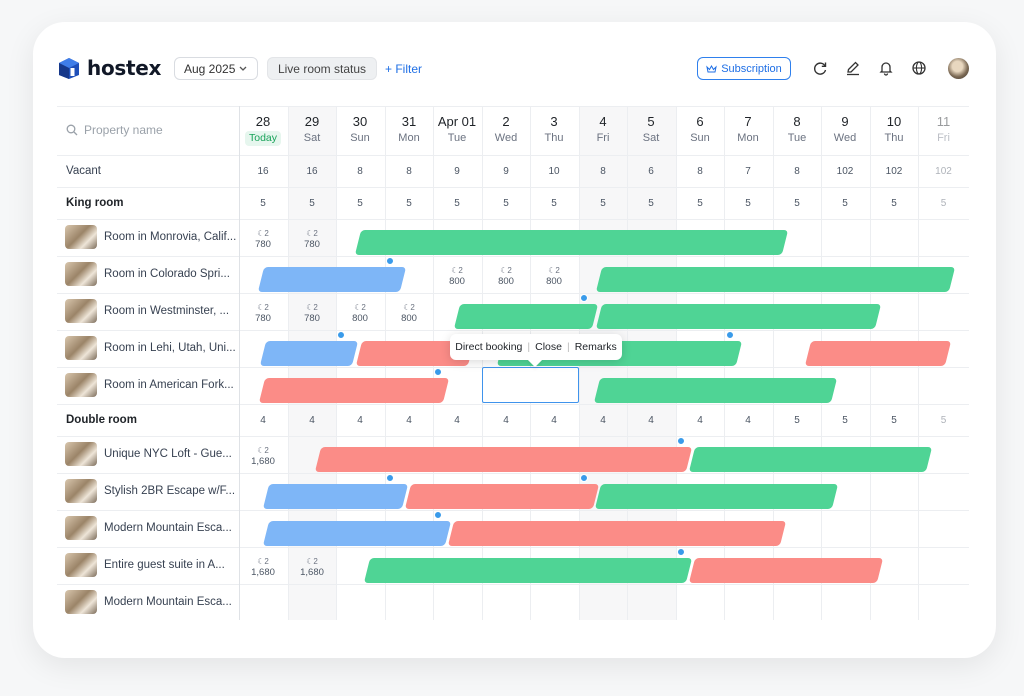  What do you see at coordinates (596, 347) in the screenshot?
I see `remarks-action: Remarks` at bounding box center [596, 347].